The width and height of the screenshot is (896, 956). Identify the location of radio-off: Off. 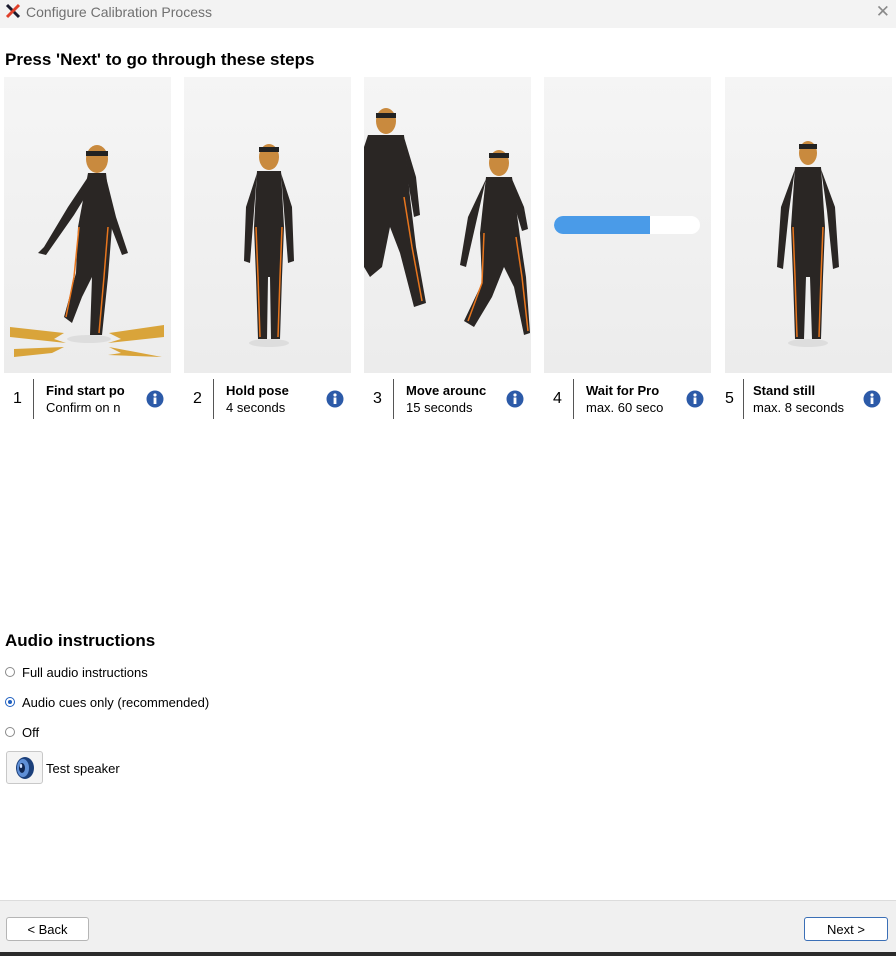
(22, 732).